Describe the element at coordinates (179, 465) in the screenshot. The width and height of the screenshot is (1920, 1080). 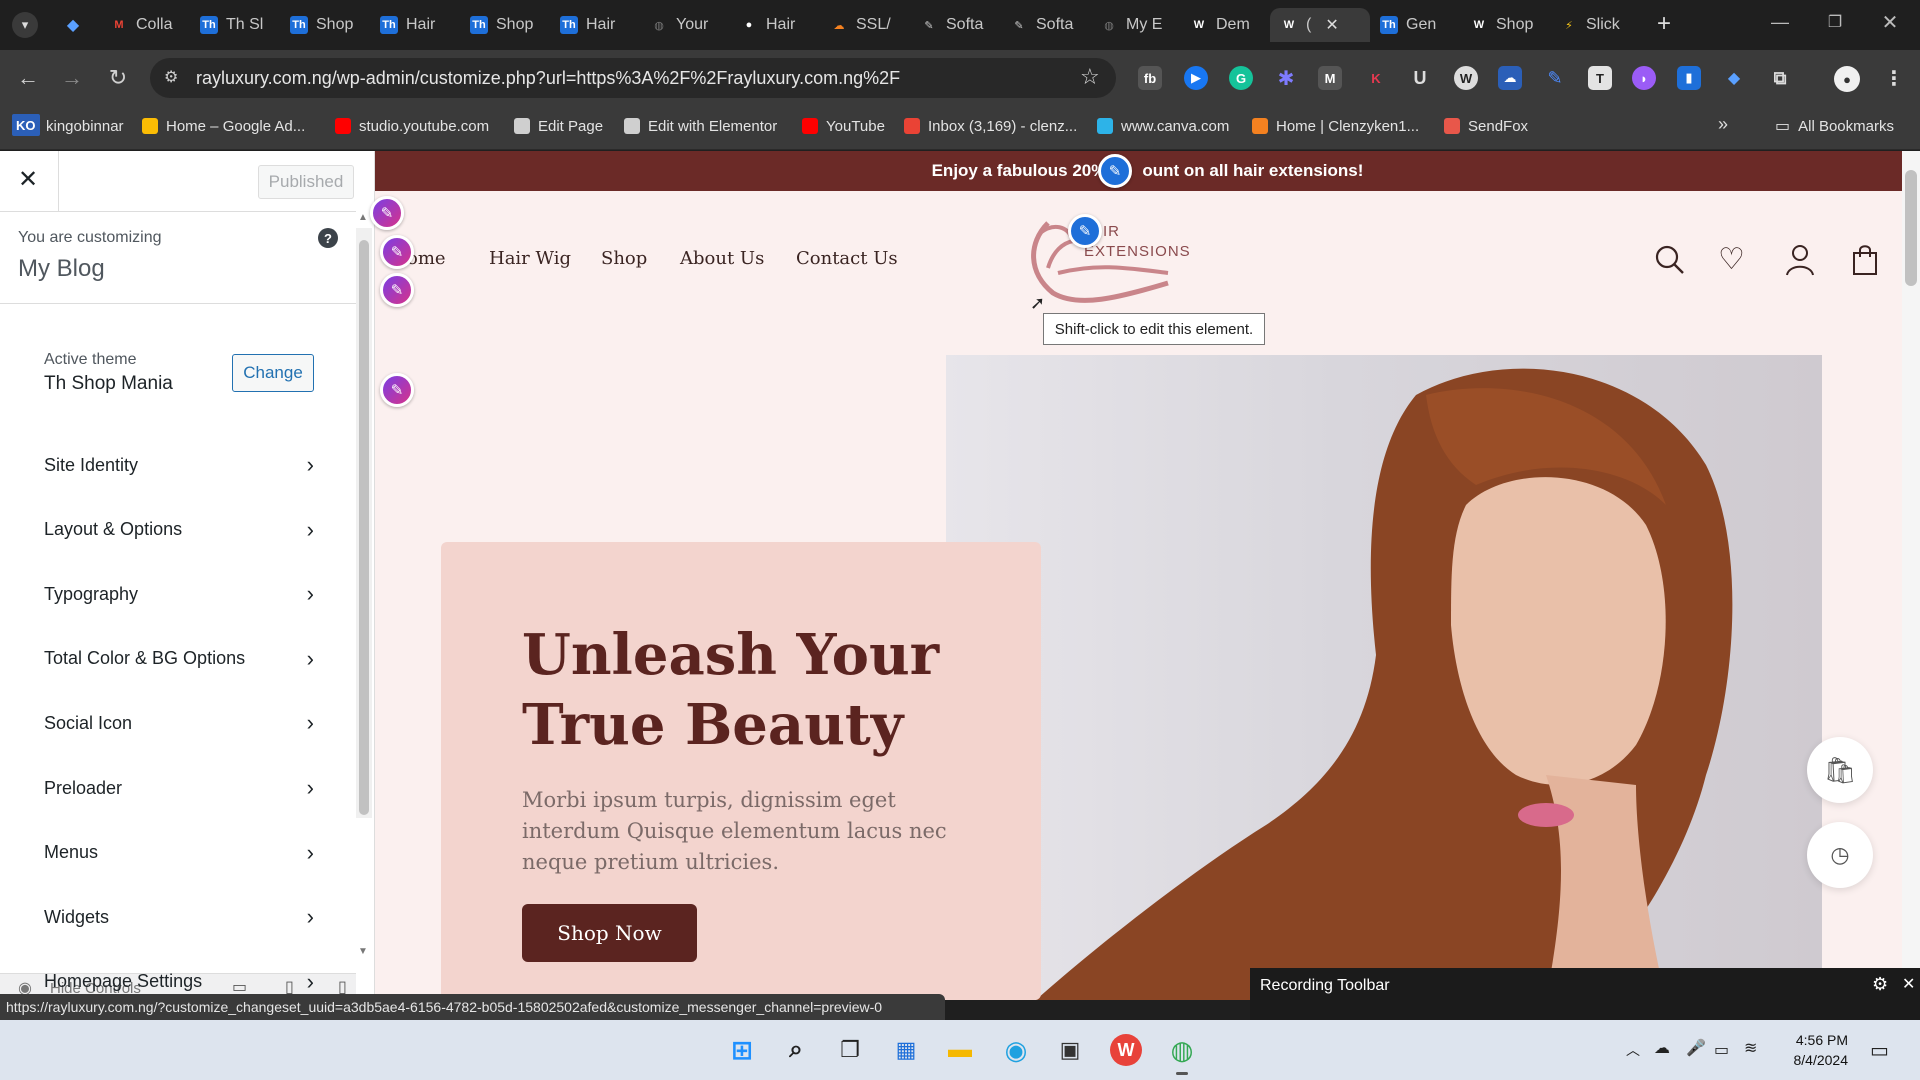
I see `customizer-section-site-identity: Site Identity ›` at that location.